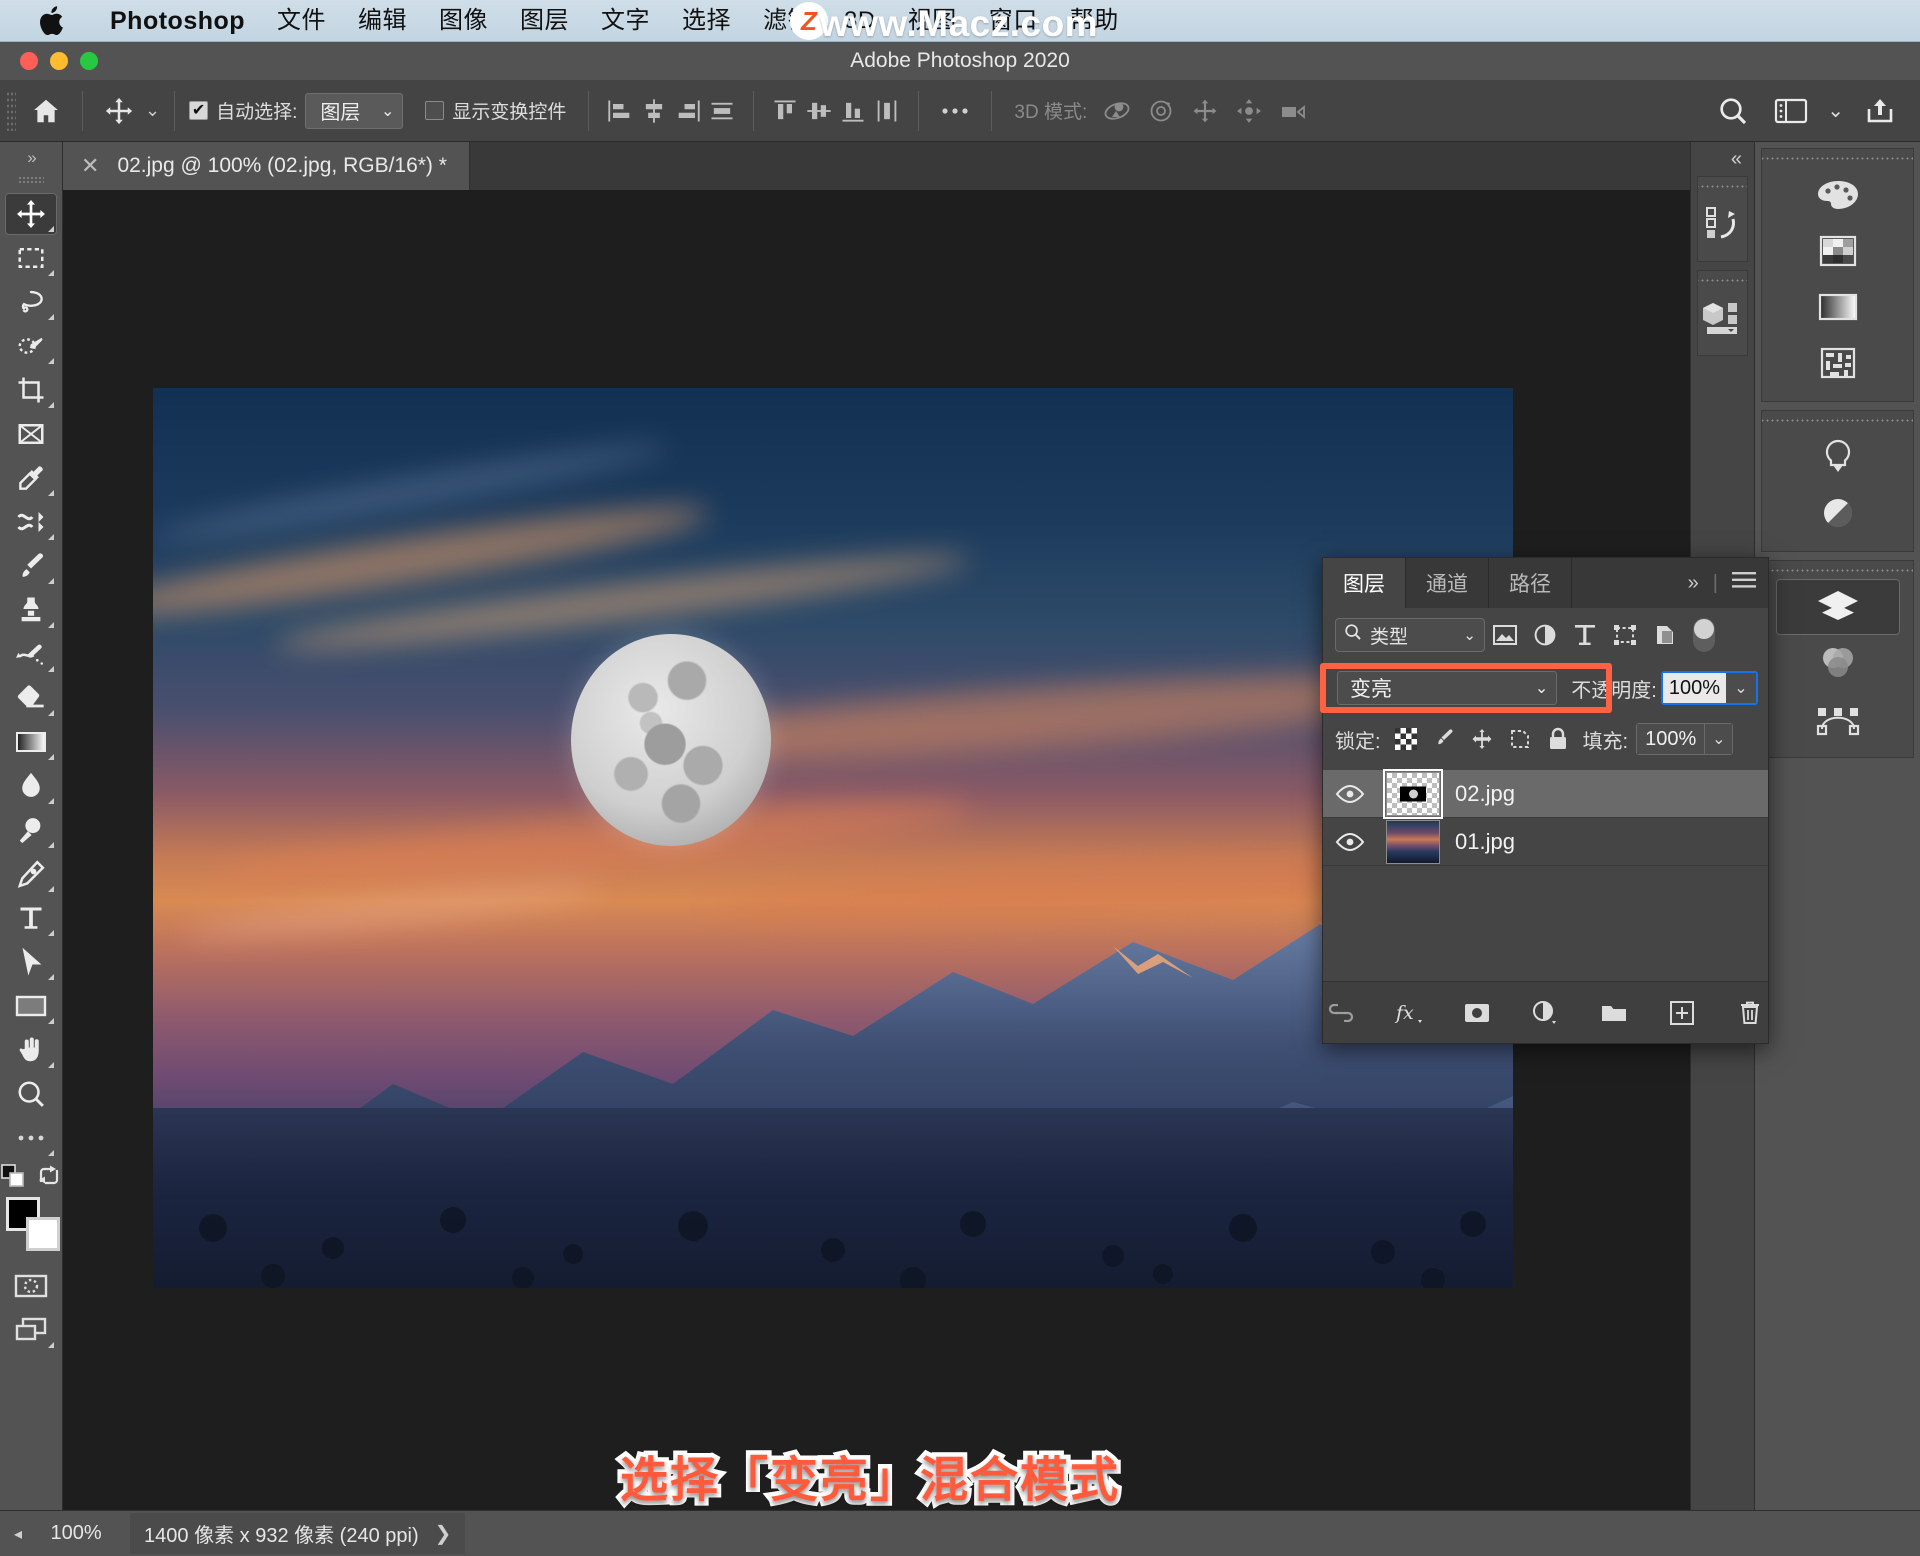 The image size is (1920, 1556). Describe the element at coordinates (1558, 739) in the screenshot. I see `lock-all-icon` at that location.